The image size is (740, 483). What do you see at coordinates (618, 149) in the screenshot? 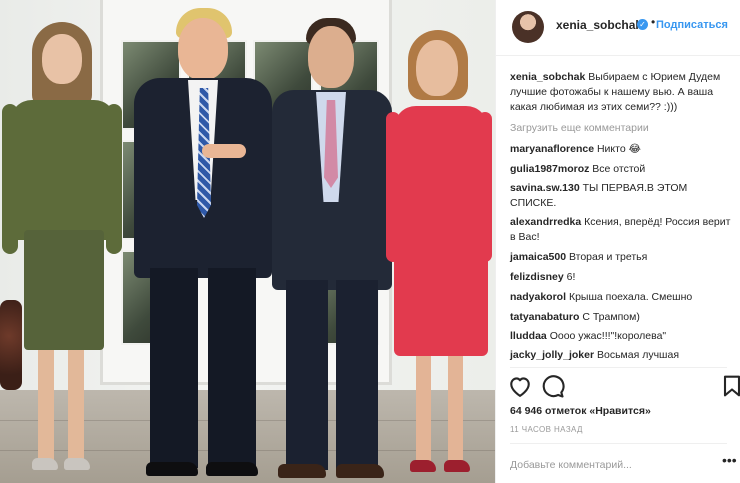
I see `comment-text: Никто 😂` at bounding box center [618, 149].